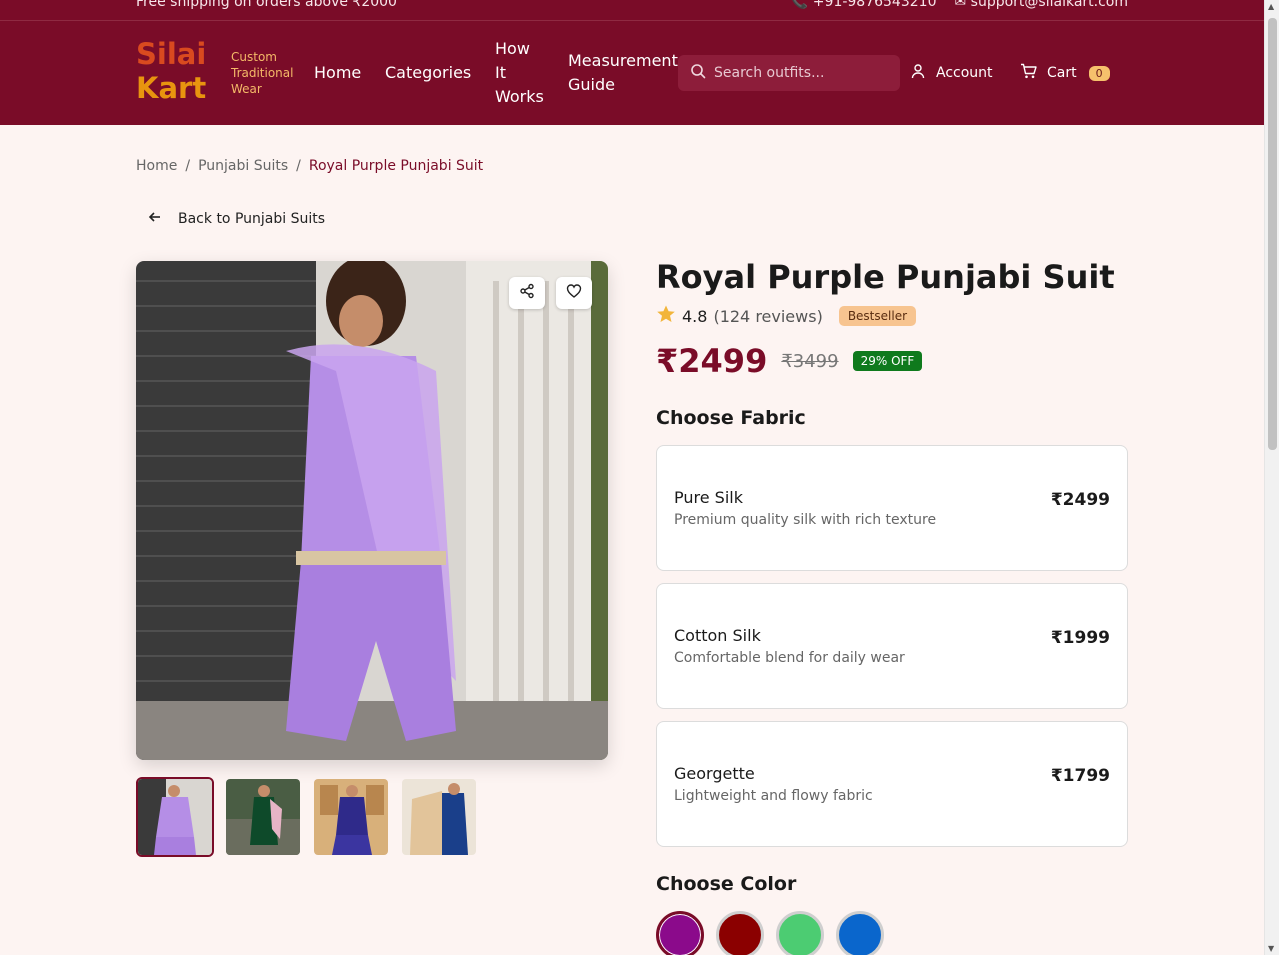  I want to click on price-row: ₹2499 ₹3499 29% OFF, so click(789, 361).